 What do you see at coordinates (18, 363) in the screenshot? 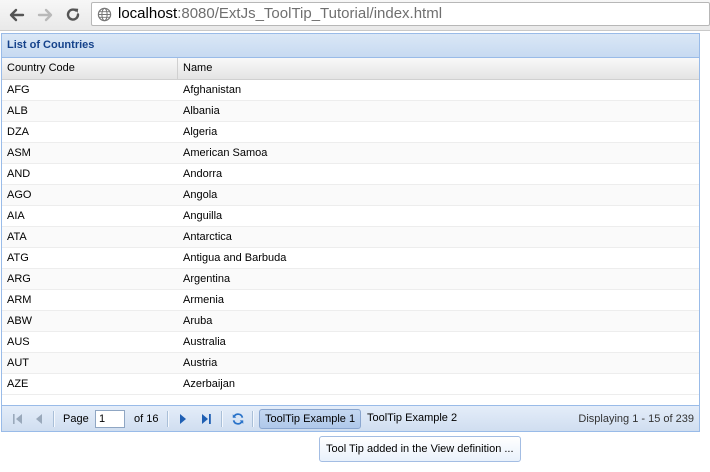
I see `cell-country-code: AUT` at bounding box center [18, 363].